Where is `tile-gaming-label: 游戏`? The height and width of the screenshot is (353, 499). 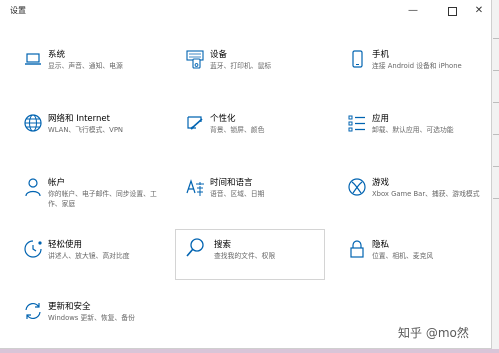
tile-gaming-label: 游戏 is located at coordinates (381, 183).